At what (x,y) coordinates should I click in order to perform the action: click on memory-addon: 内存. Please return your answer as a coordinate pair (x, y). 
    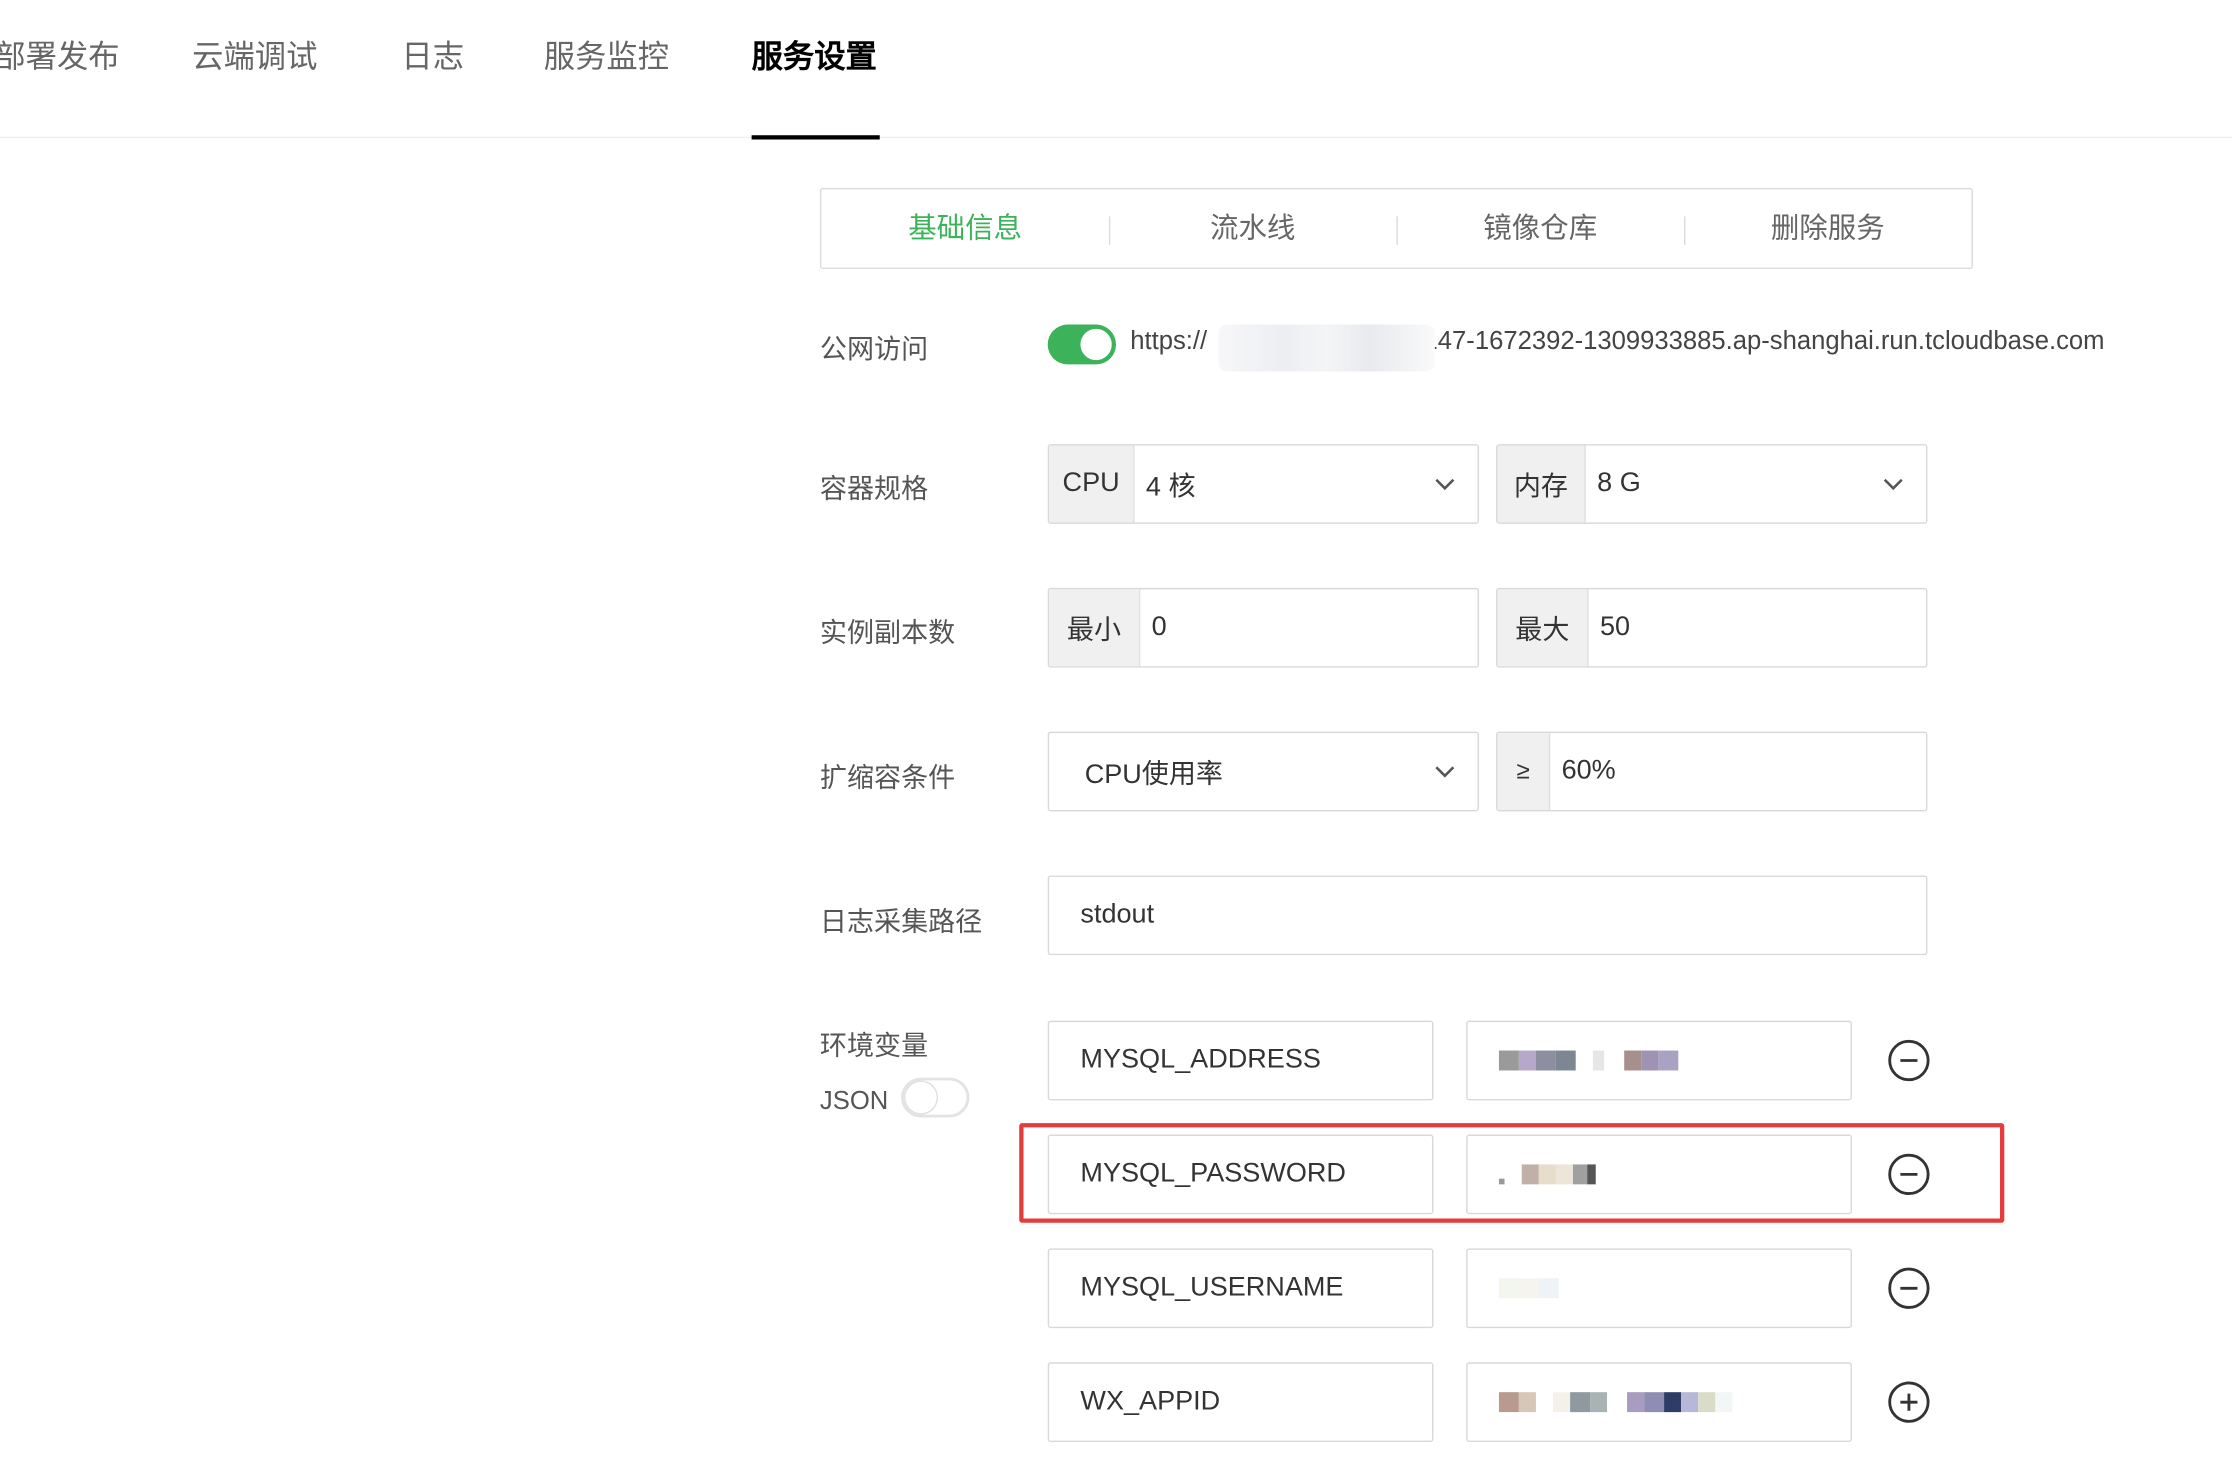
    Looking at the image, I should click on (1541, 484).